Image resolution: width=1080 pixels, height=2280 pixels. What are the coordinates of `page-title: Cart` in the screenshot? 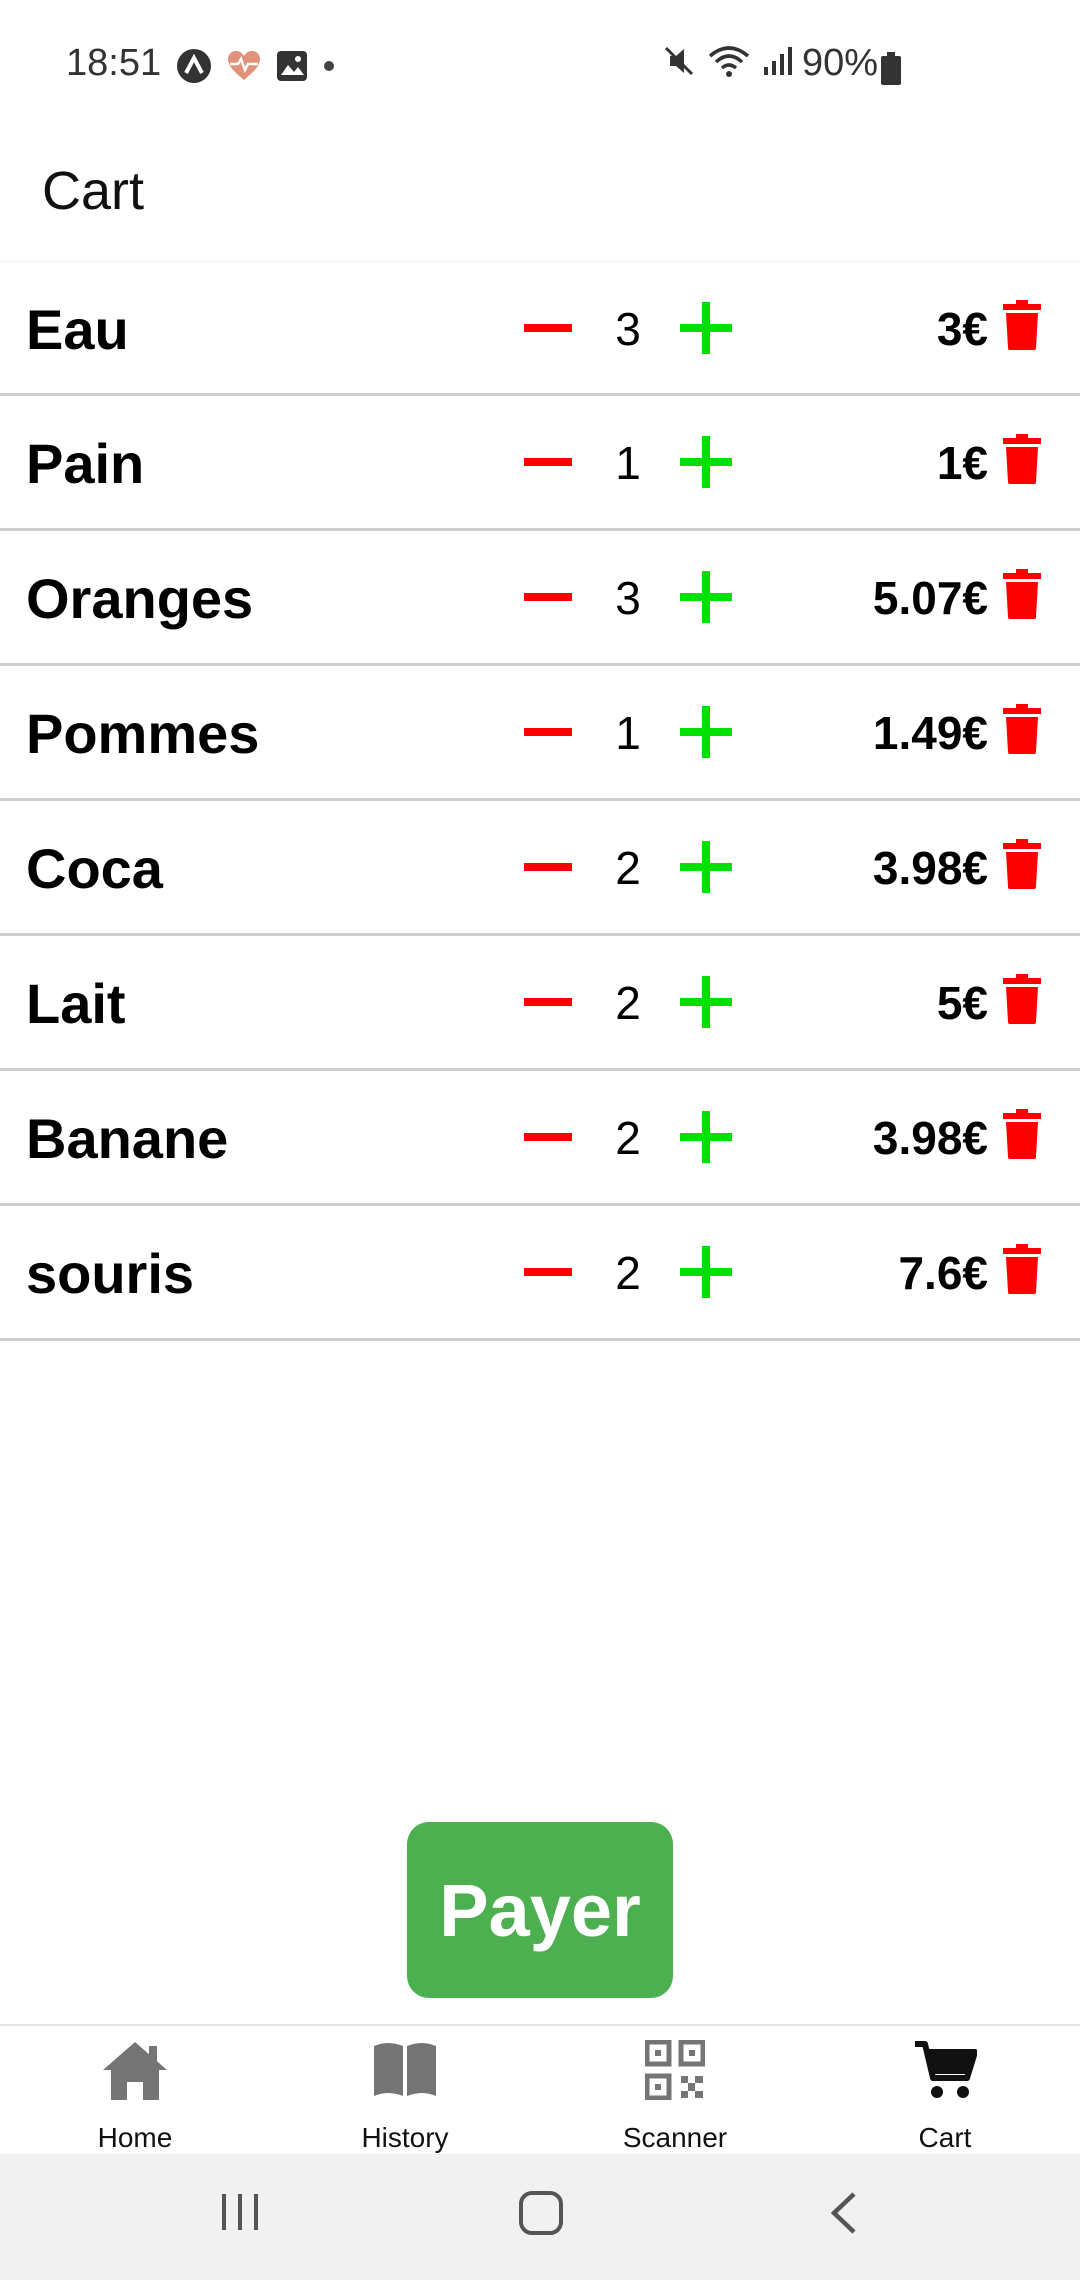 It's located at (93, 191).